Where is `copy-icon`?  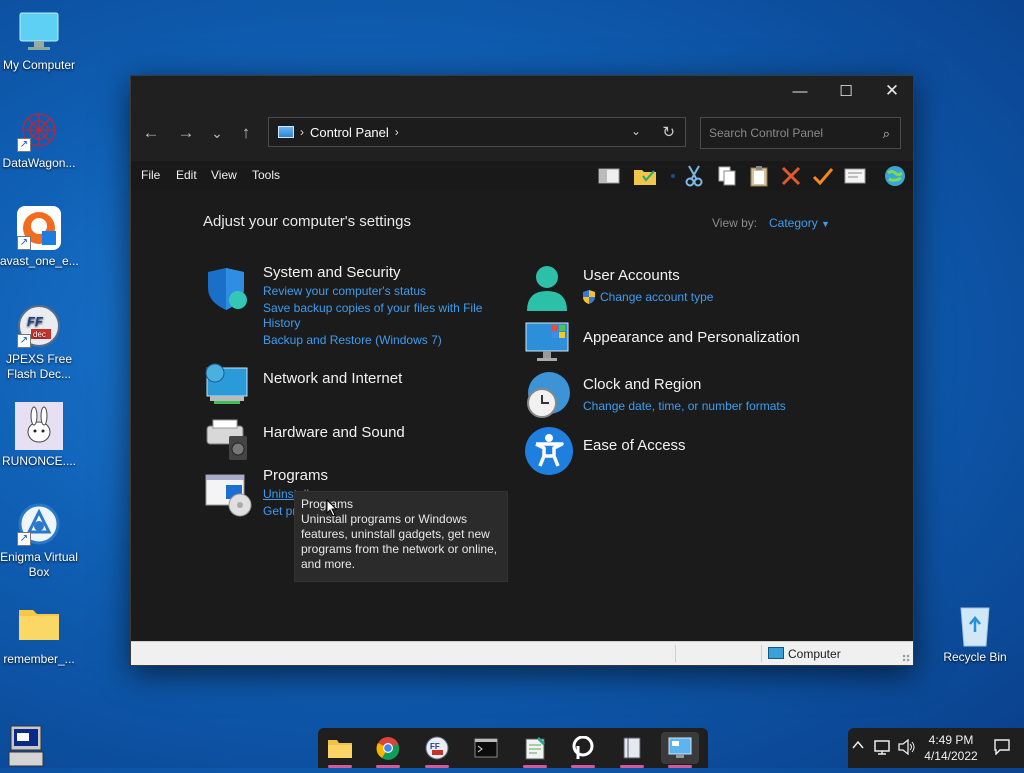 copy-icon is located at coordinates (727, 176).